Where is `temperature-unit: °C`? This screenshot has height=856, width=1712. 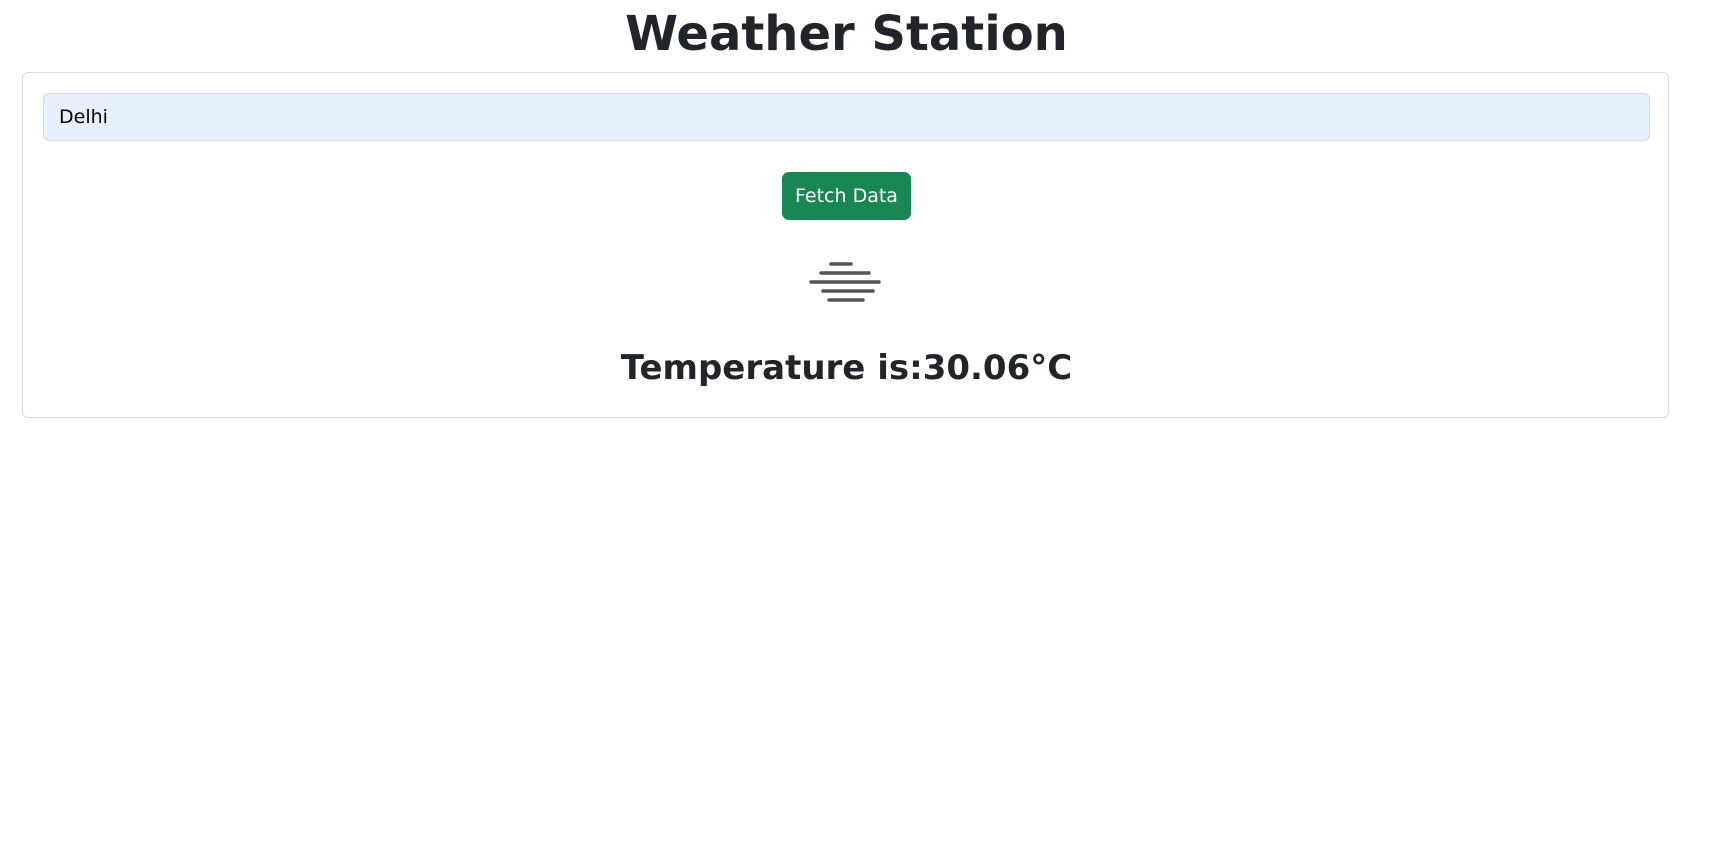
temperature-unit: °C is located at coordinates (1051, 368).